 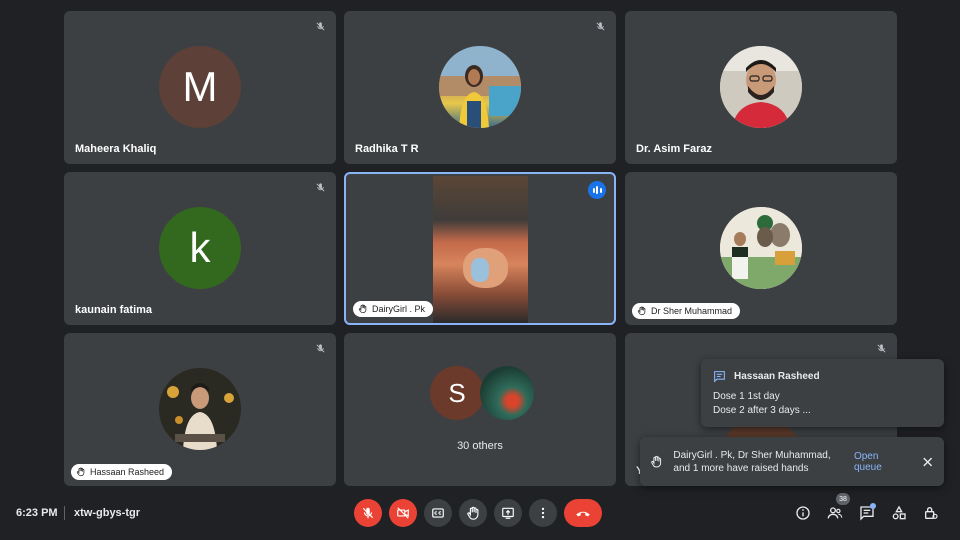 What do you see at coordinates (873, 506) in the screenshot?
I see `unread-indicator` at bounding box center [873, 506].